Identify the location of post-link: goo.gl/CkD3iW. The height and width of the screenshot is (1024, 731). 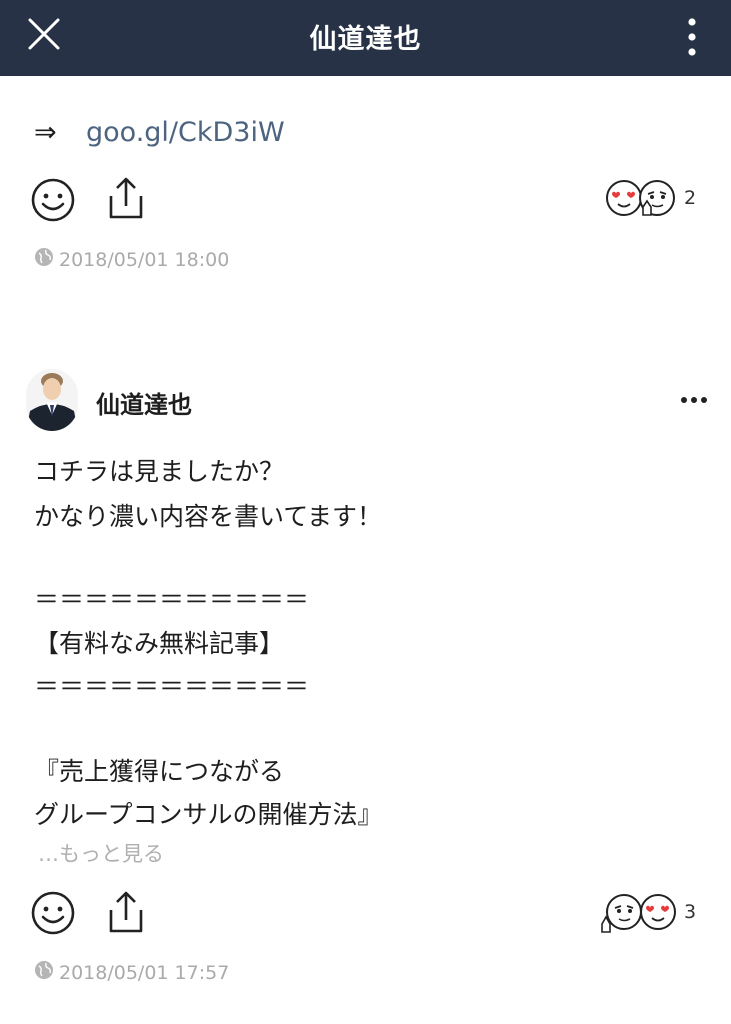
(185, 132).